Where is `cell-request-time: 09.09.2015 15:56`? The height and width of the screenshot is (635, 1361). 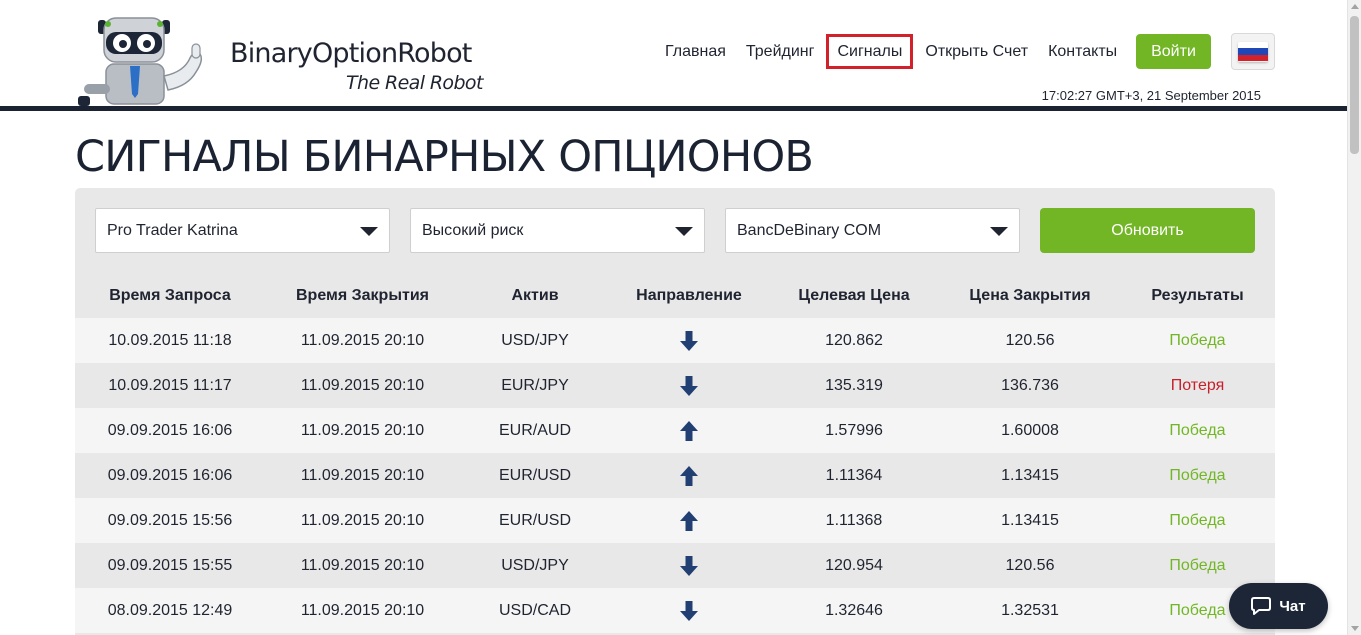 cell-request-time: 09.09.2015 15:56 is located at coordinates (170, 520).